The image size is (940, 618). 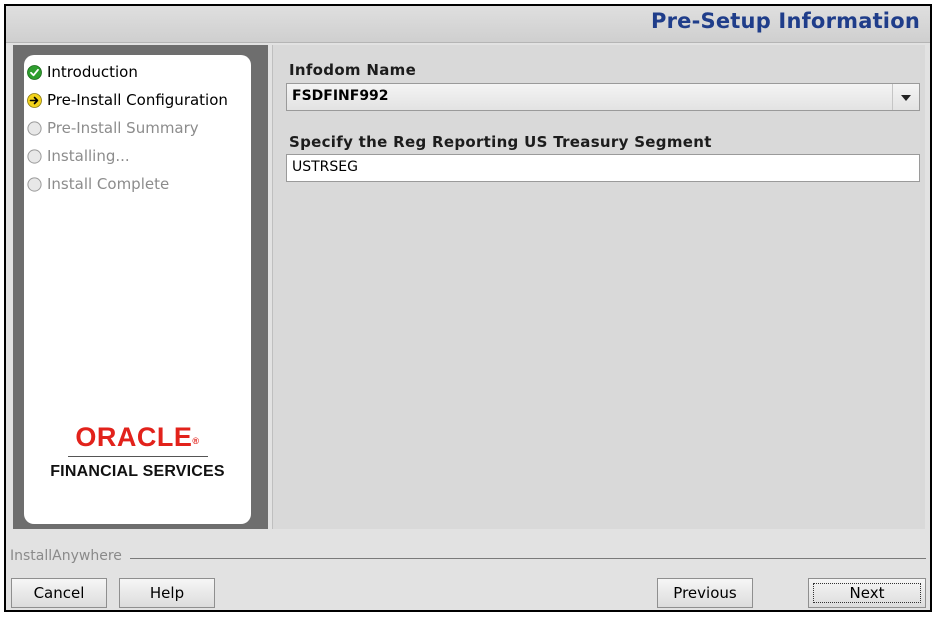 I want to click on next-button-label: Next, so click(x=867, y=593).